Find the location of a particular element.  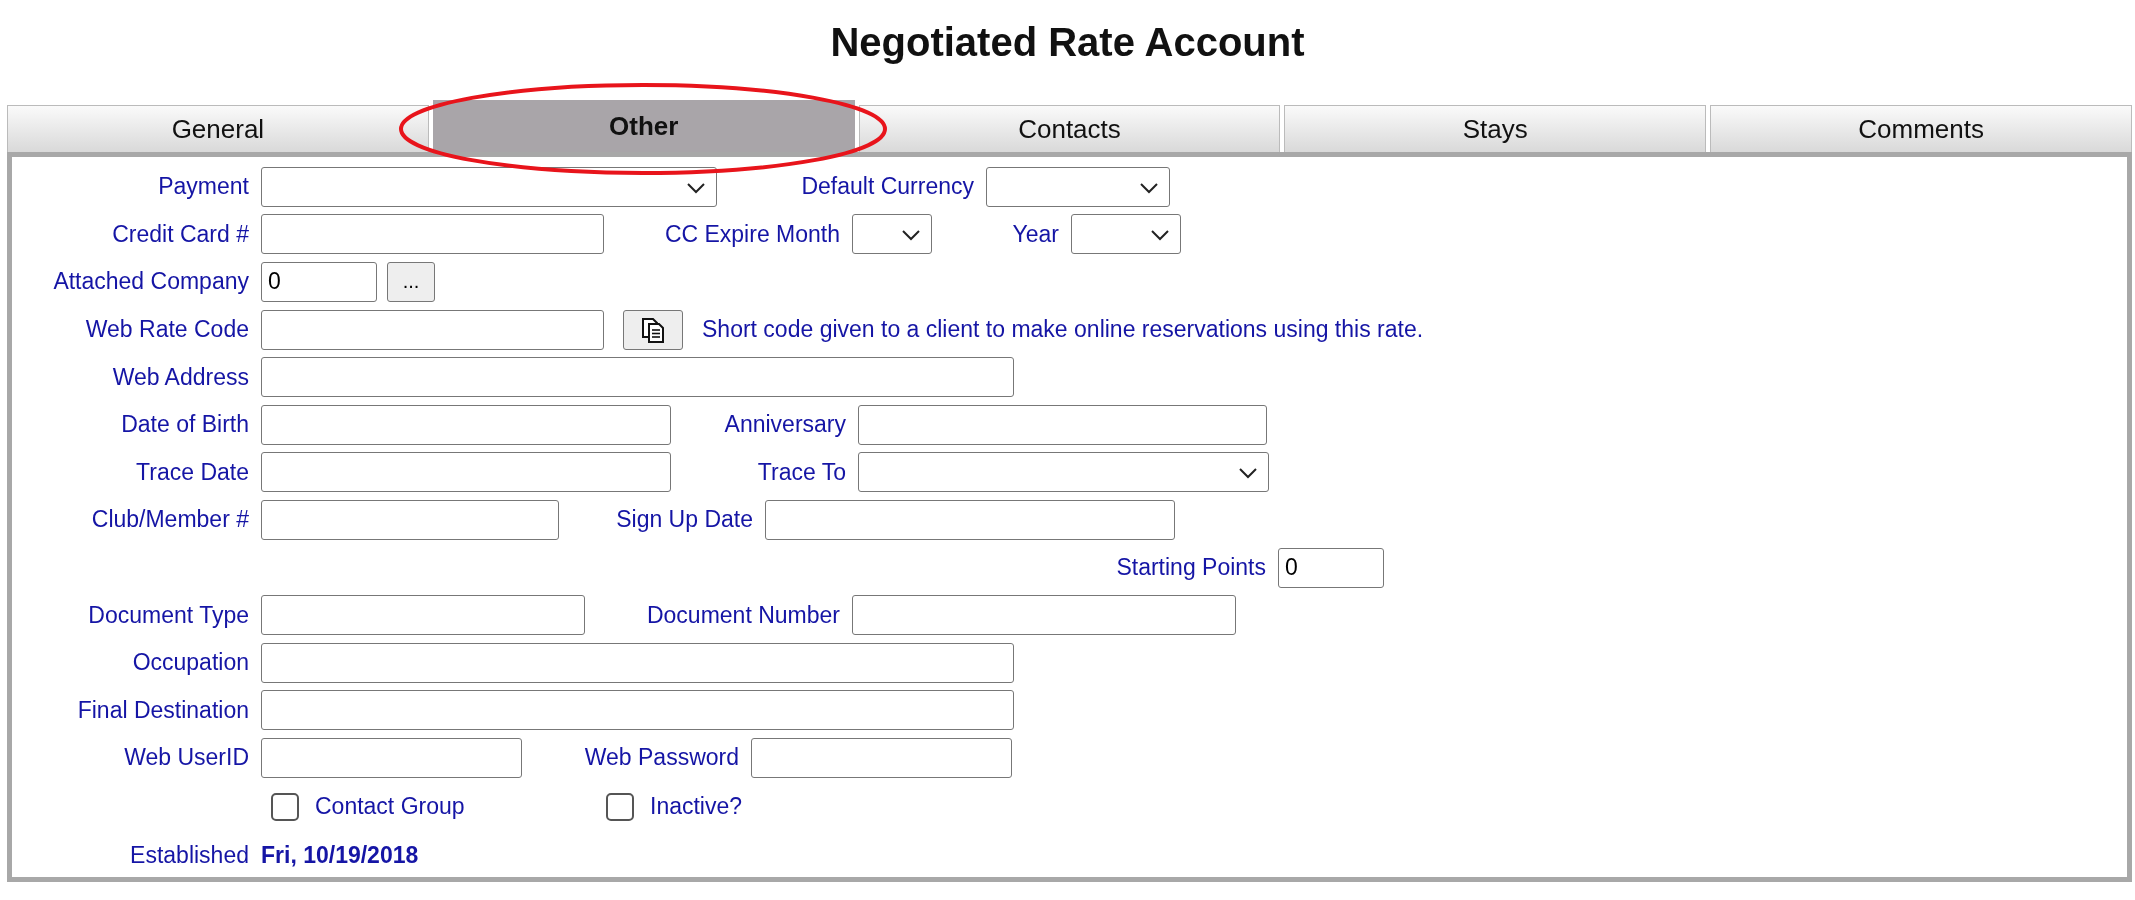

field-label: Year is located at coordinates (1035, 234).